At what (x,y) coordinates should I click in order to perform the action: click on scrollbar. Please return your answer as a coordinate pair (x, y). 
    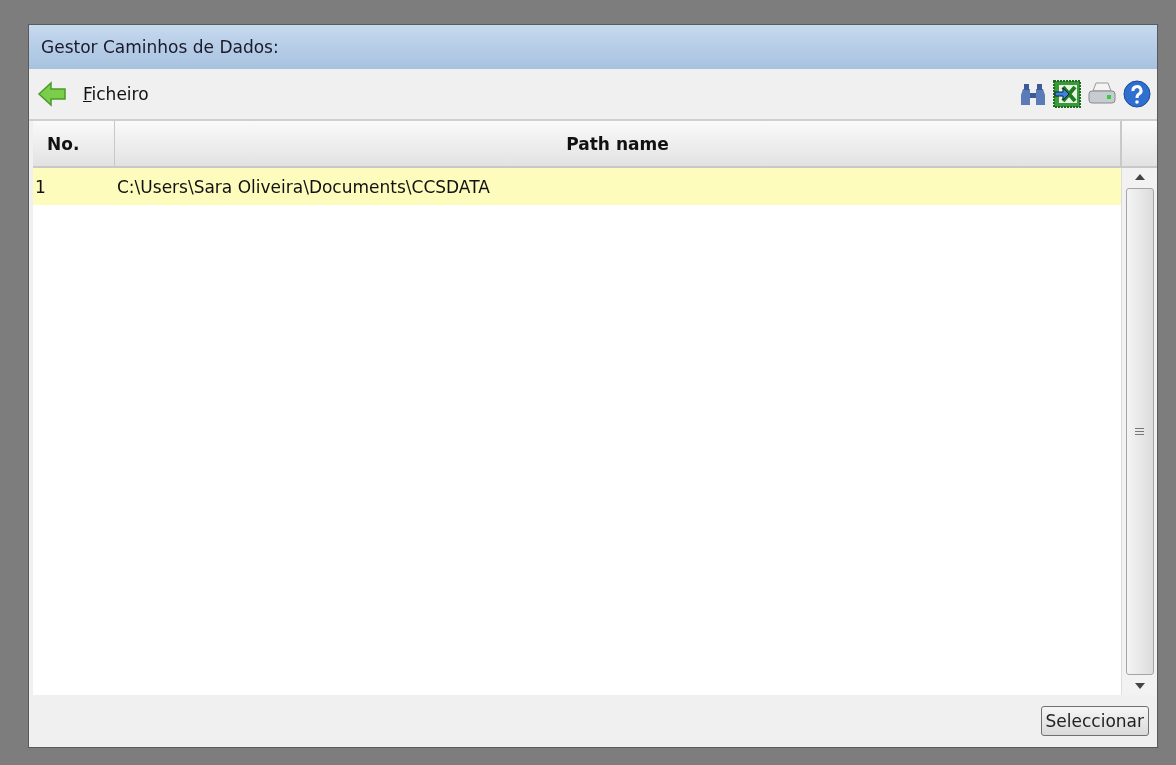
    Looking at the image, I should click on (1139, 431).